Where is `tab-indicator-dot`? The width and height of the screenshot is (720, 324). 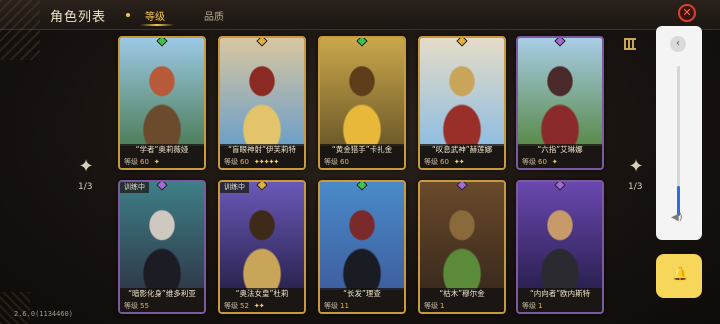 tab-indicator-dot is located at coordinates (128, 15).